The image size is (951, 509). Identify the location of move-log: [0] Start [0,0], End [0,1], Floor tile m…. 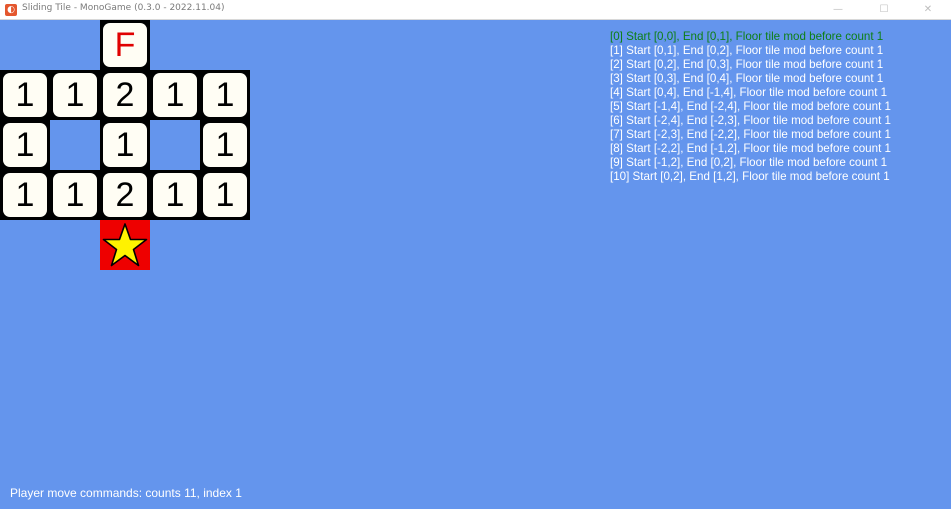
(750, 107).